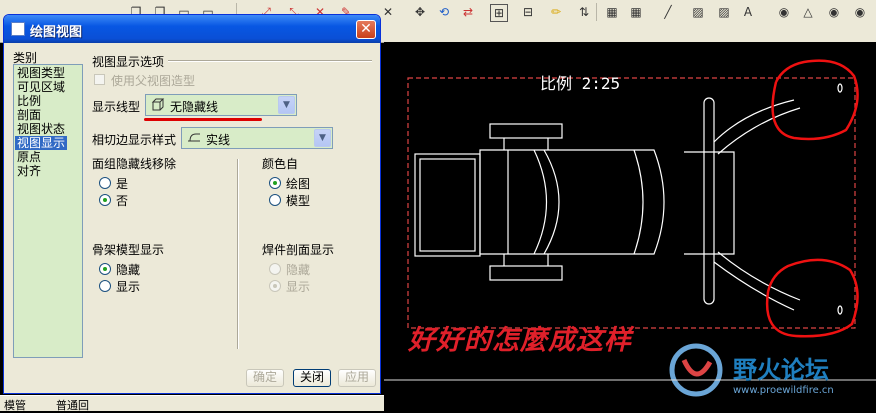 The image size is (876, 413). I want to click on skeleton-hide-label: 隐藏, so click(128, 270).